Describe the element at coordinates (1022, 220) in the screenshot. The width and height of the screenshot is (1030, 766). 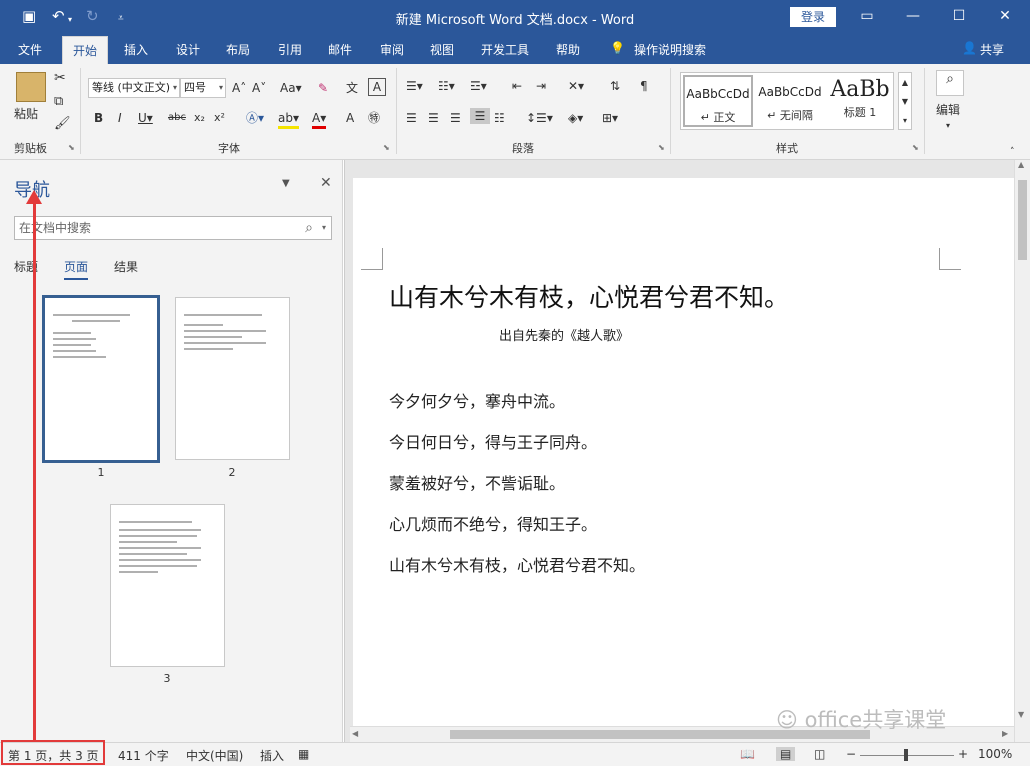
I see `scroll-thumb` at that location.